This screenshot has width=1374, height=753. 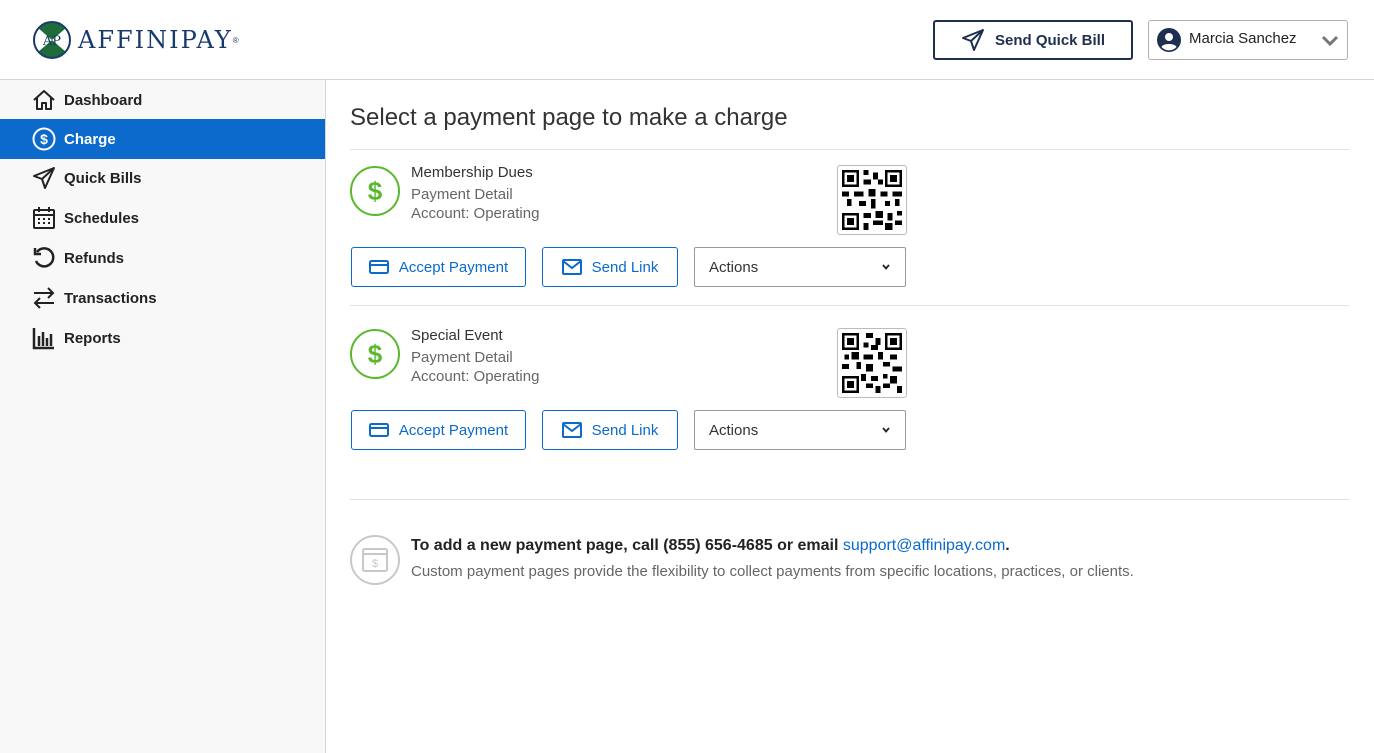 What do you see at coordinates (1243, 38) in the screenshot?
I see `user-name: Marcia Sanchez` at bounding box center [1243, 38].